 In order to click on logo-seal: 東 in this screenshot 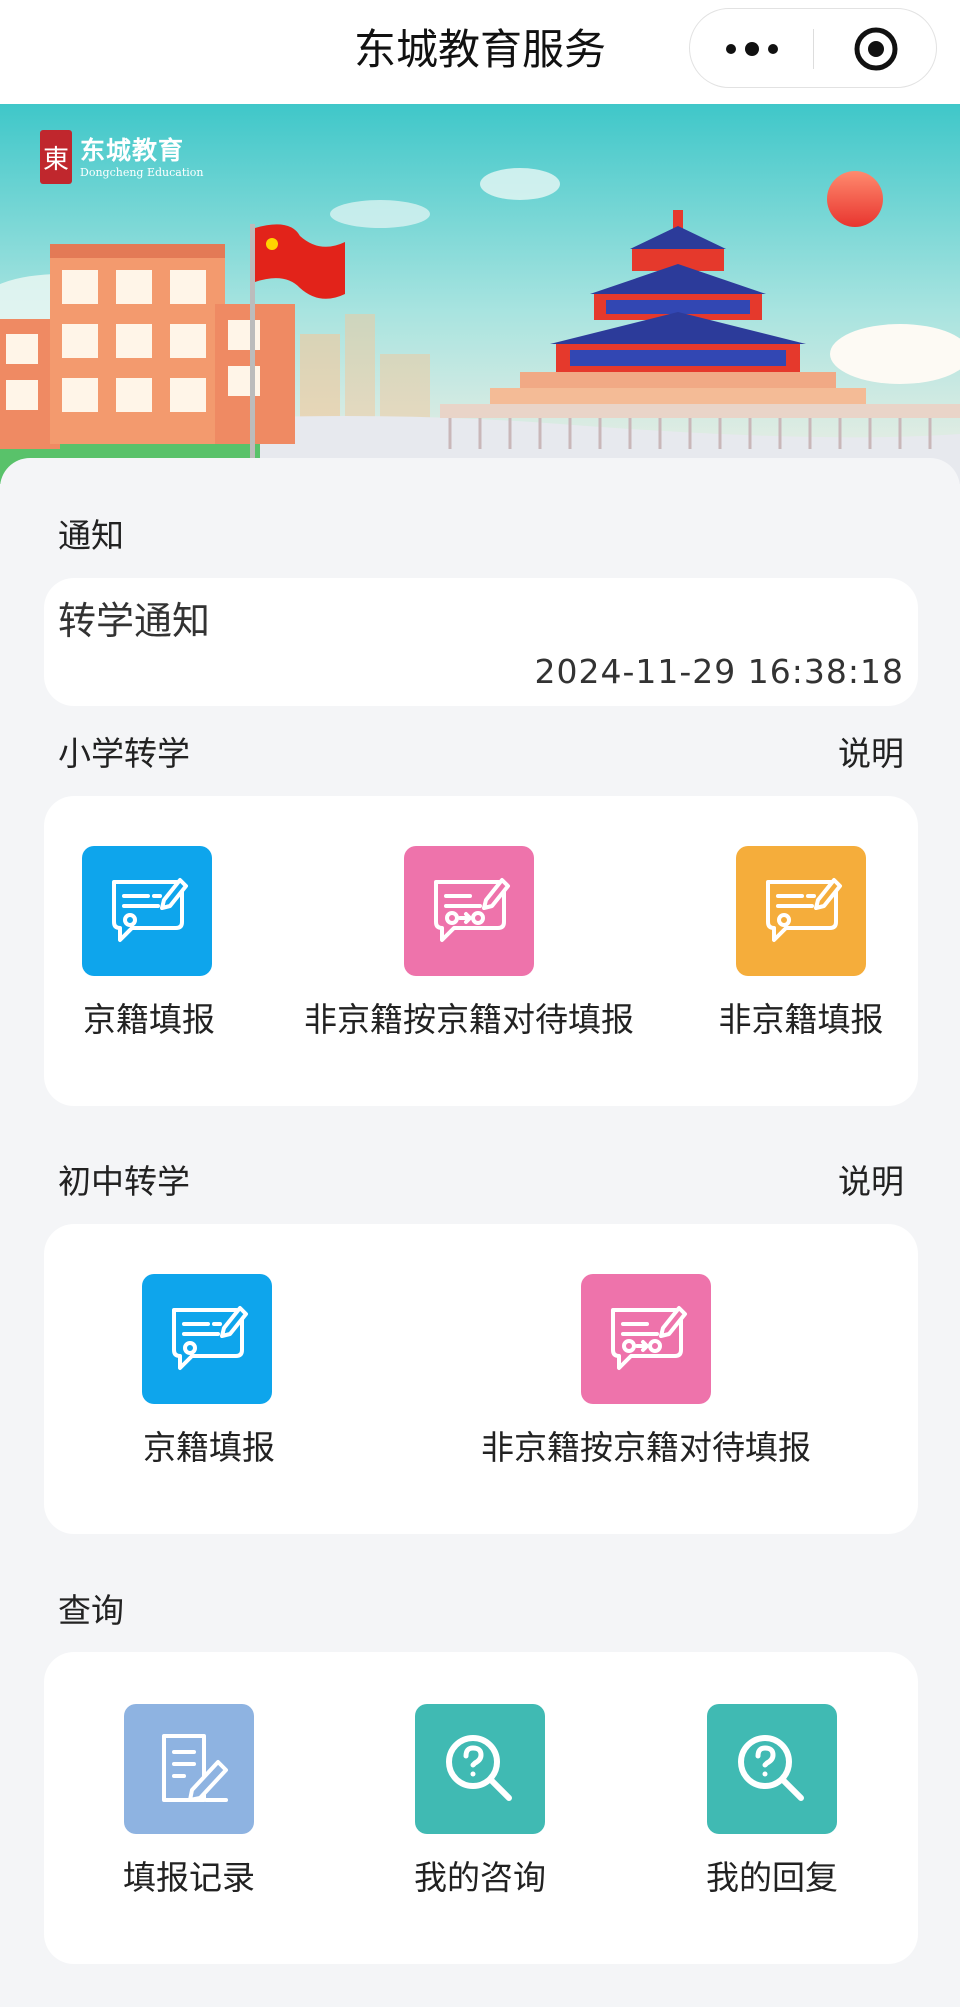, I will do `click(56, 157)`.